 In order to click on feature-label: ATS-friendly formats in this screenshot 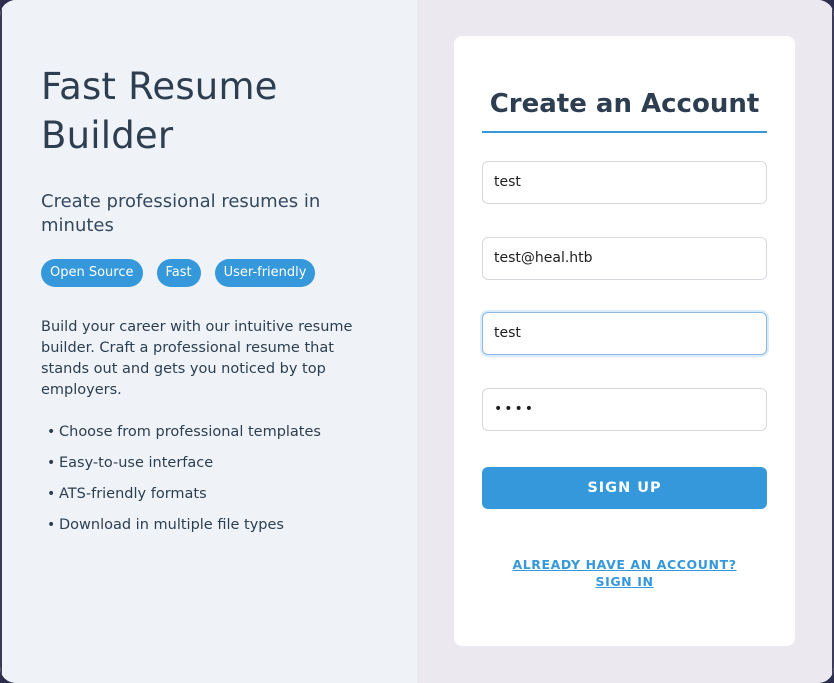, I will do `click(133, 494)`.